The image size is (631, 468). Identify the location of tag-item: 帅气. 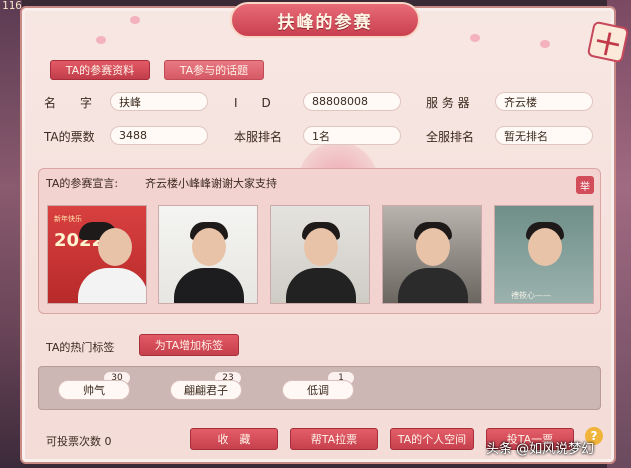
(94, 390).